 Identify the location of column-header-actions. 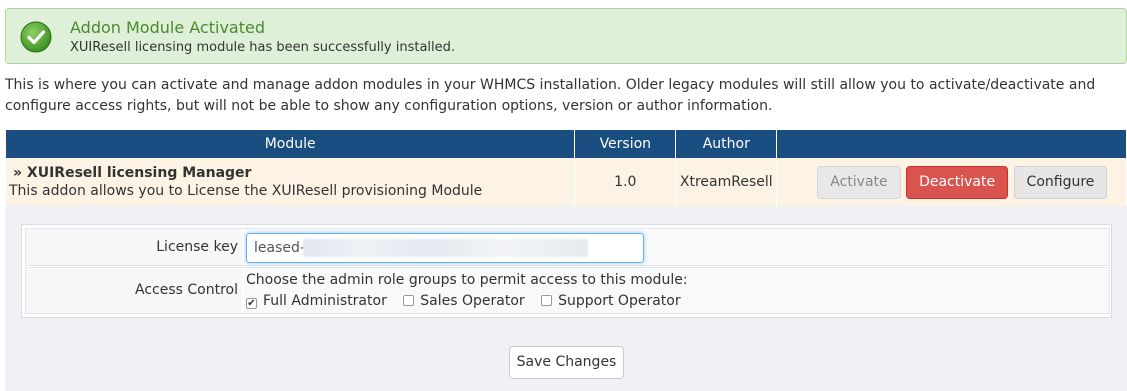
(951, 144).